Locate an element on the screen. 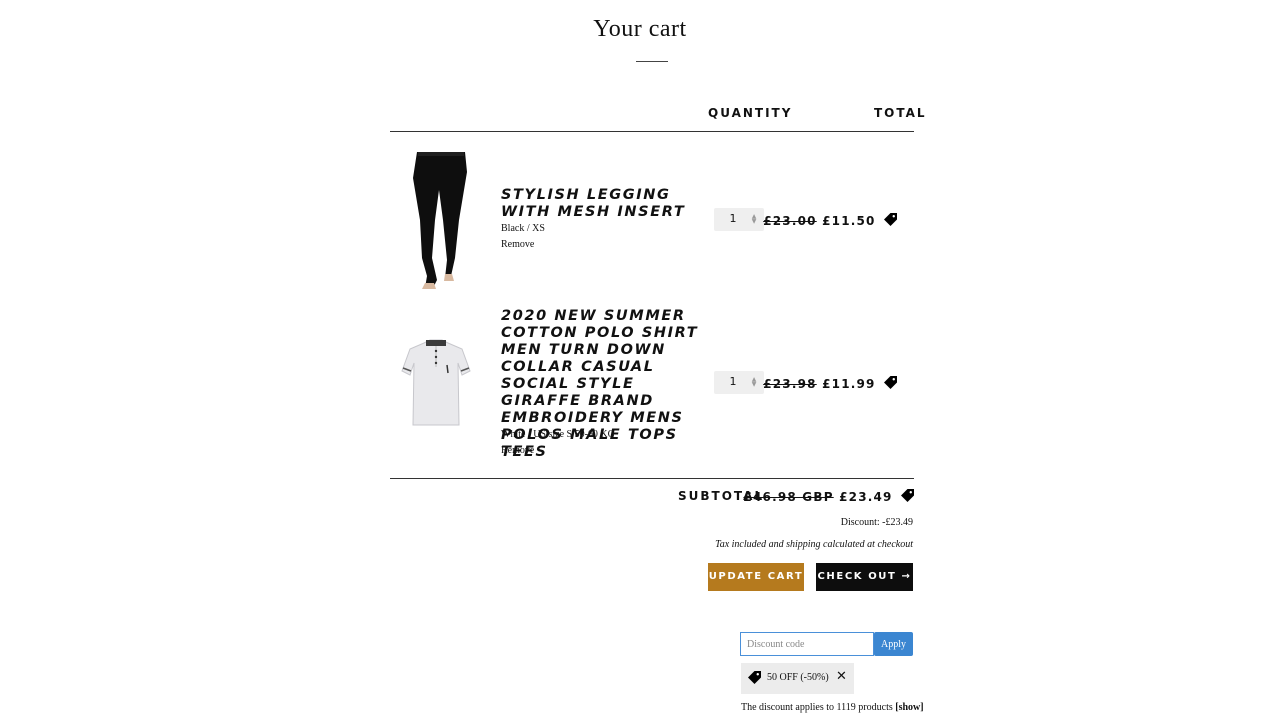  line-price-legging: £23.00 £11.50 is located at coordinates (830, 220).